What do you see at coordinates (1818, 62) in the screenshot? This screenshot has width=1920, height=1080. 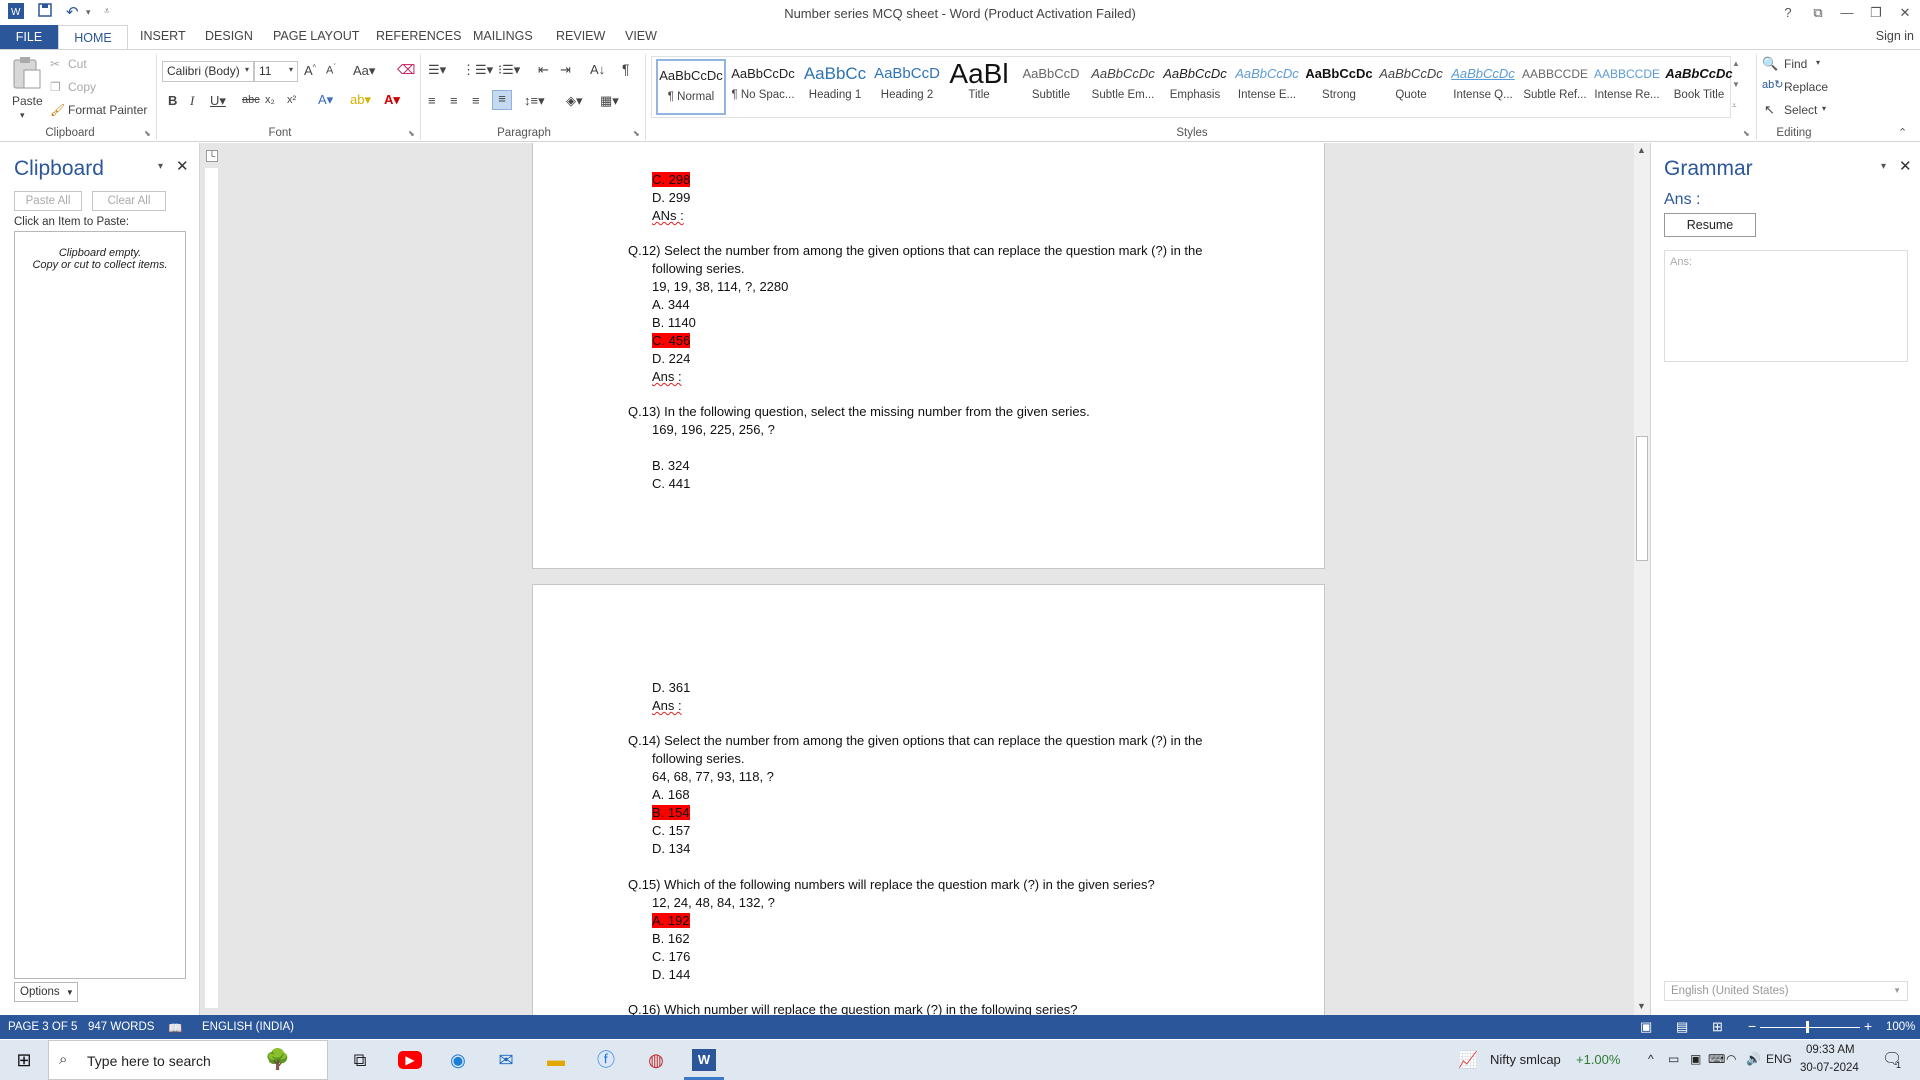 I see `find-dropdown-icon: ▾` at bounding box center [1818, 62].